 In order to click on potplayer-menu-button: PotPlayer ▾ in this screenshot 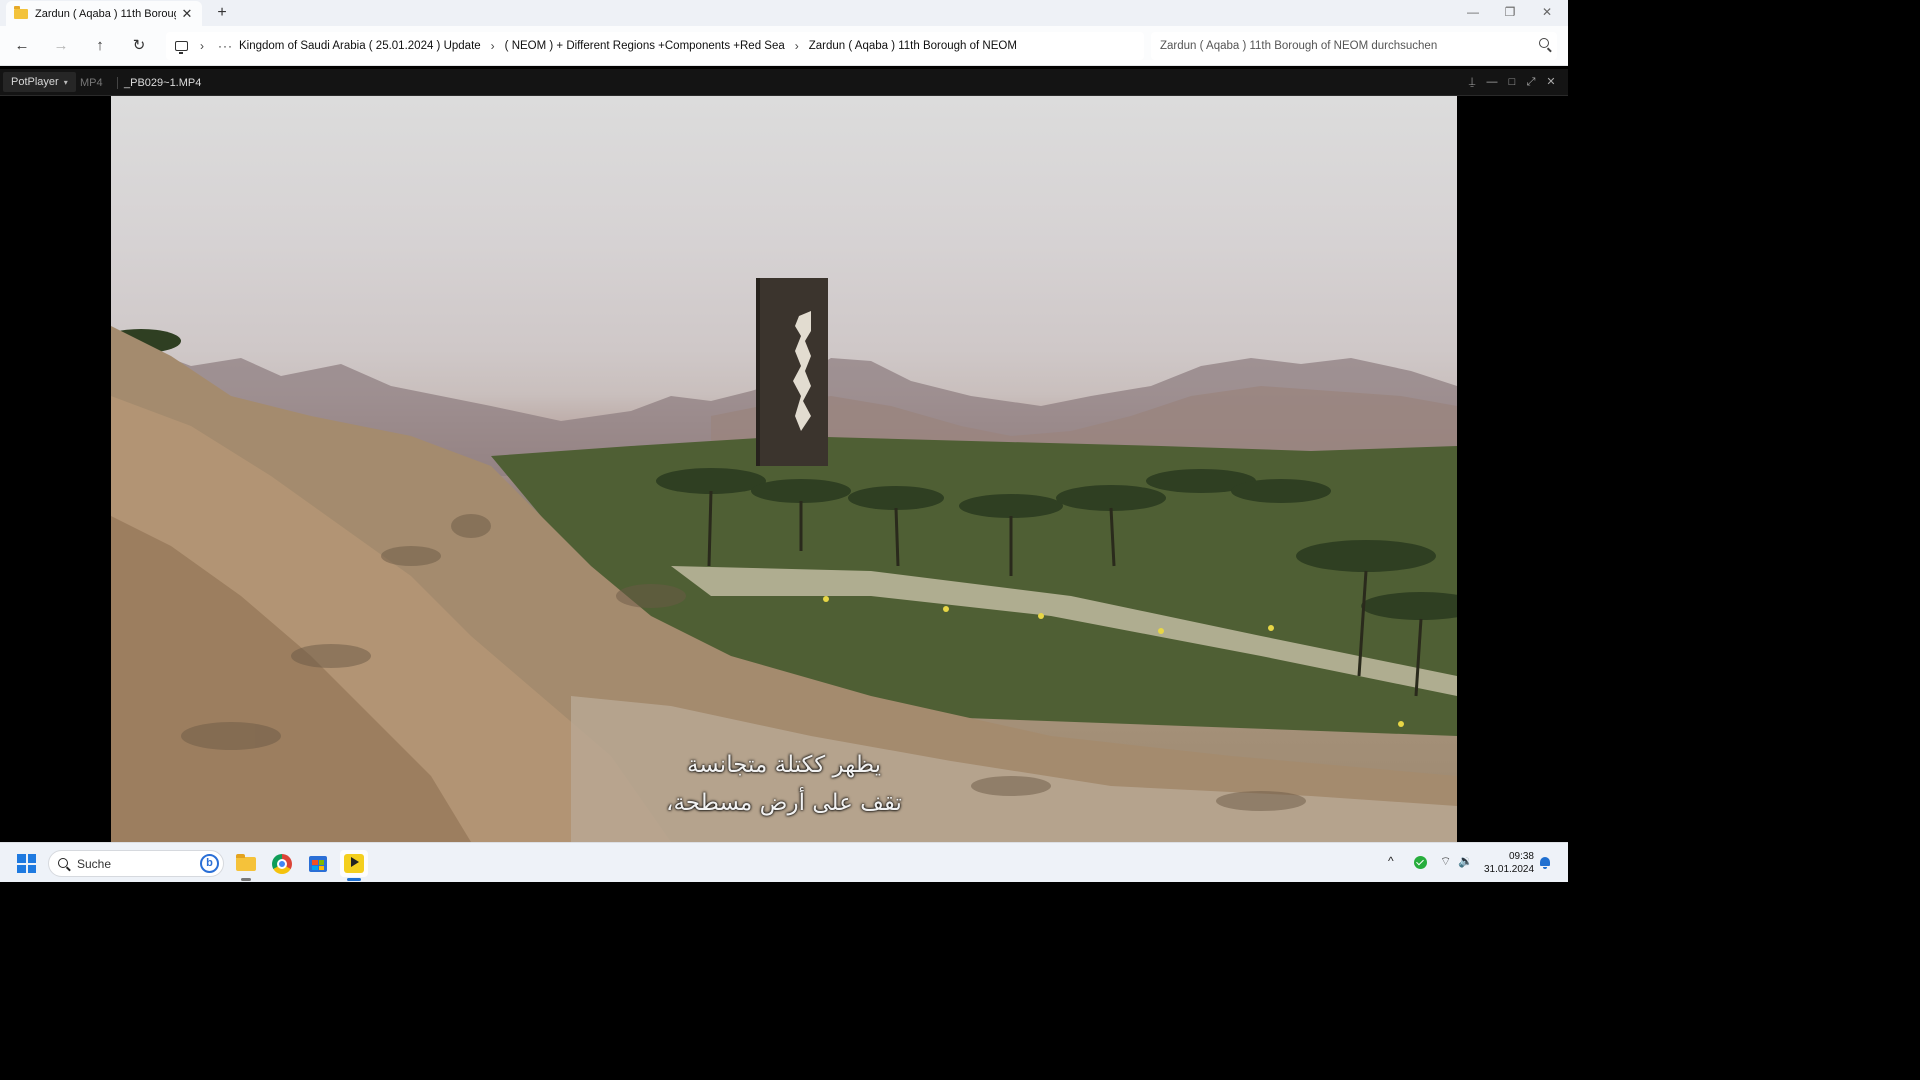, I will do `click(39, 82)`.